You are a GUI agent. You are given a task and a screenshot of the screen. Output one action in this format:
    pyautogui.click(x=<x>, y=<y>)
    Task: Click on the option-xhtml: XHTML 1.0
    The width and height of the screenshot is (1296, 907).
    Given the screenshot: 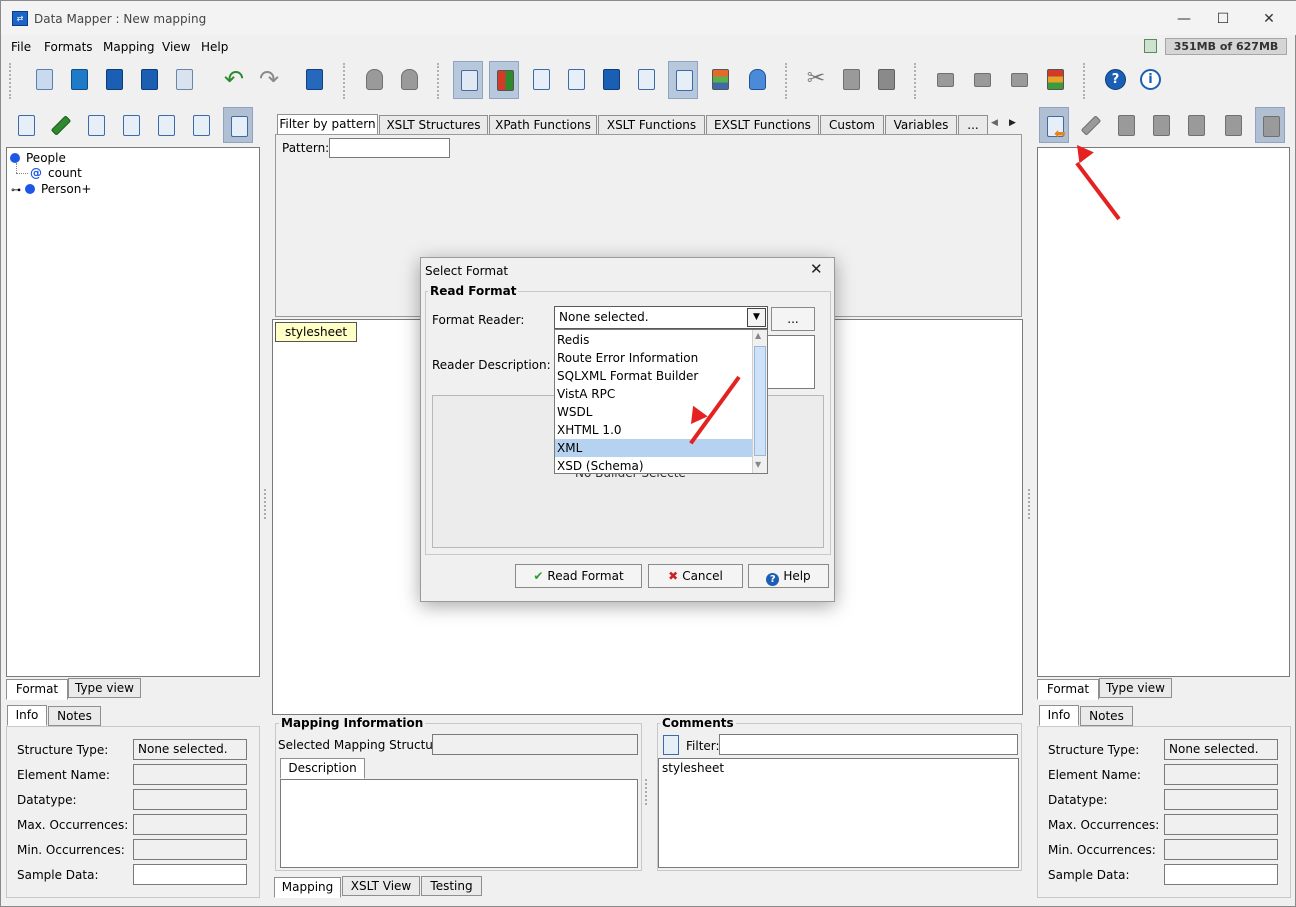 What is the action you would take?
    pyautogui.click(x=653, y=430)
    